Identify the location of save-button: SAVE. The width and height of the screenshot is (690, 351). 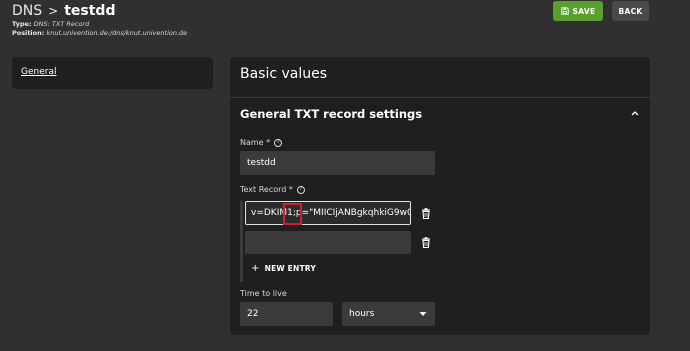
(578, 11).